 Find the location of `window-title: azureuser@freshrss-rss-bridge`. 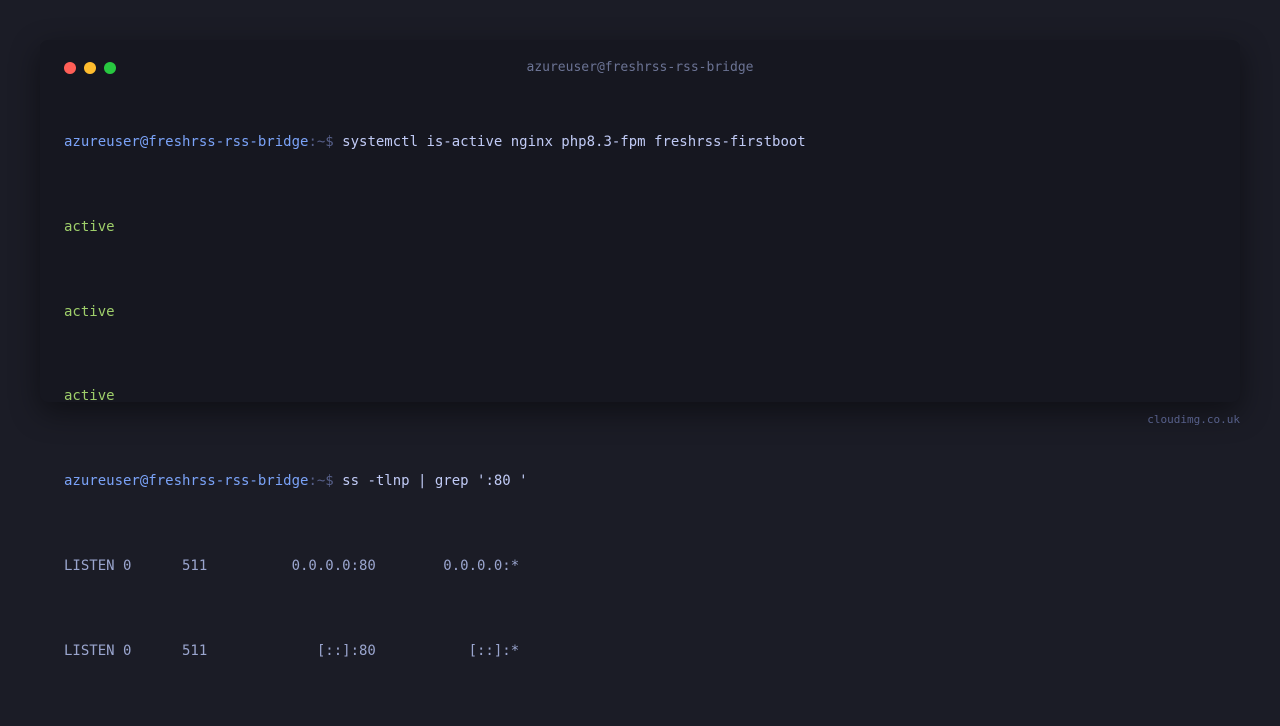

window-title: azureuser@freshrss-rss-bridge is located at coordinates (640, 67).